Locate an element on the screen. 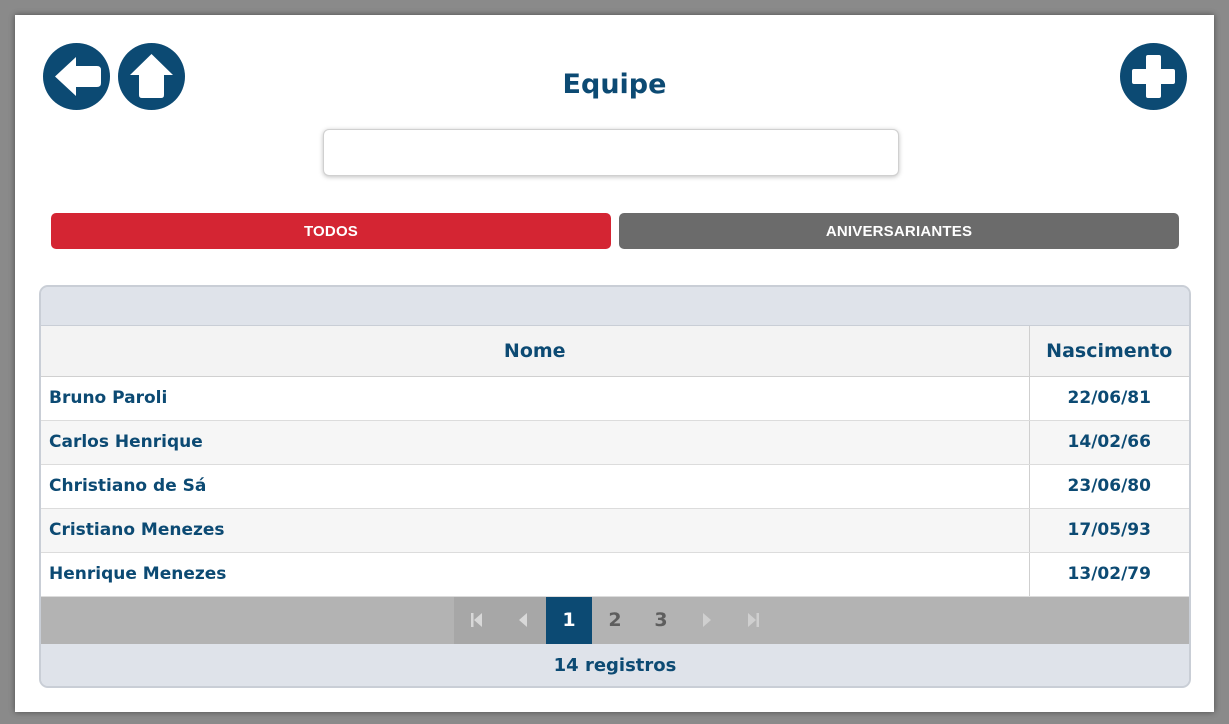 This screenshot has width=1229, height=724. chevron-left-icon is located at coordinates (523, 620).